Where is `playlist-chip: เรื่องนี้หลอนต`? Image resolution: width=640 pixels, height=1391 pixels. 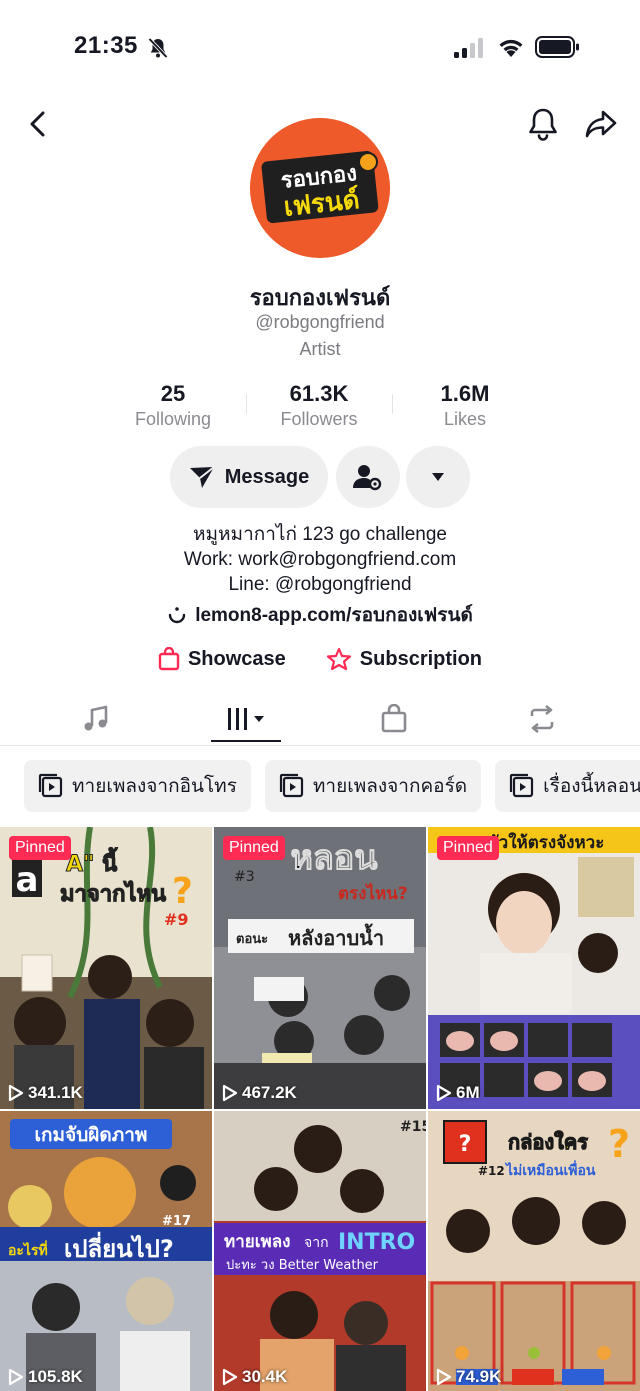 playlist-chip: เรื่องนี้หลอนต is located at coordinates (567, 786).